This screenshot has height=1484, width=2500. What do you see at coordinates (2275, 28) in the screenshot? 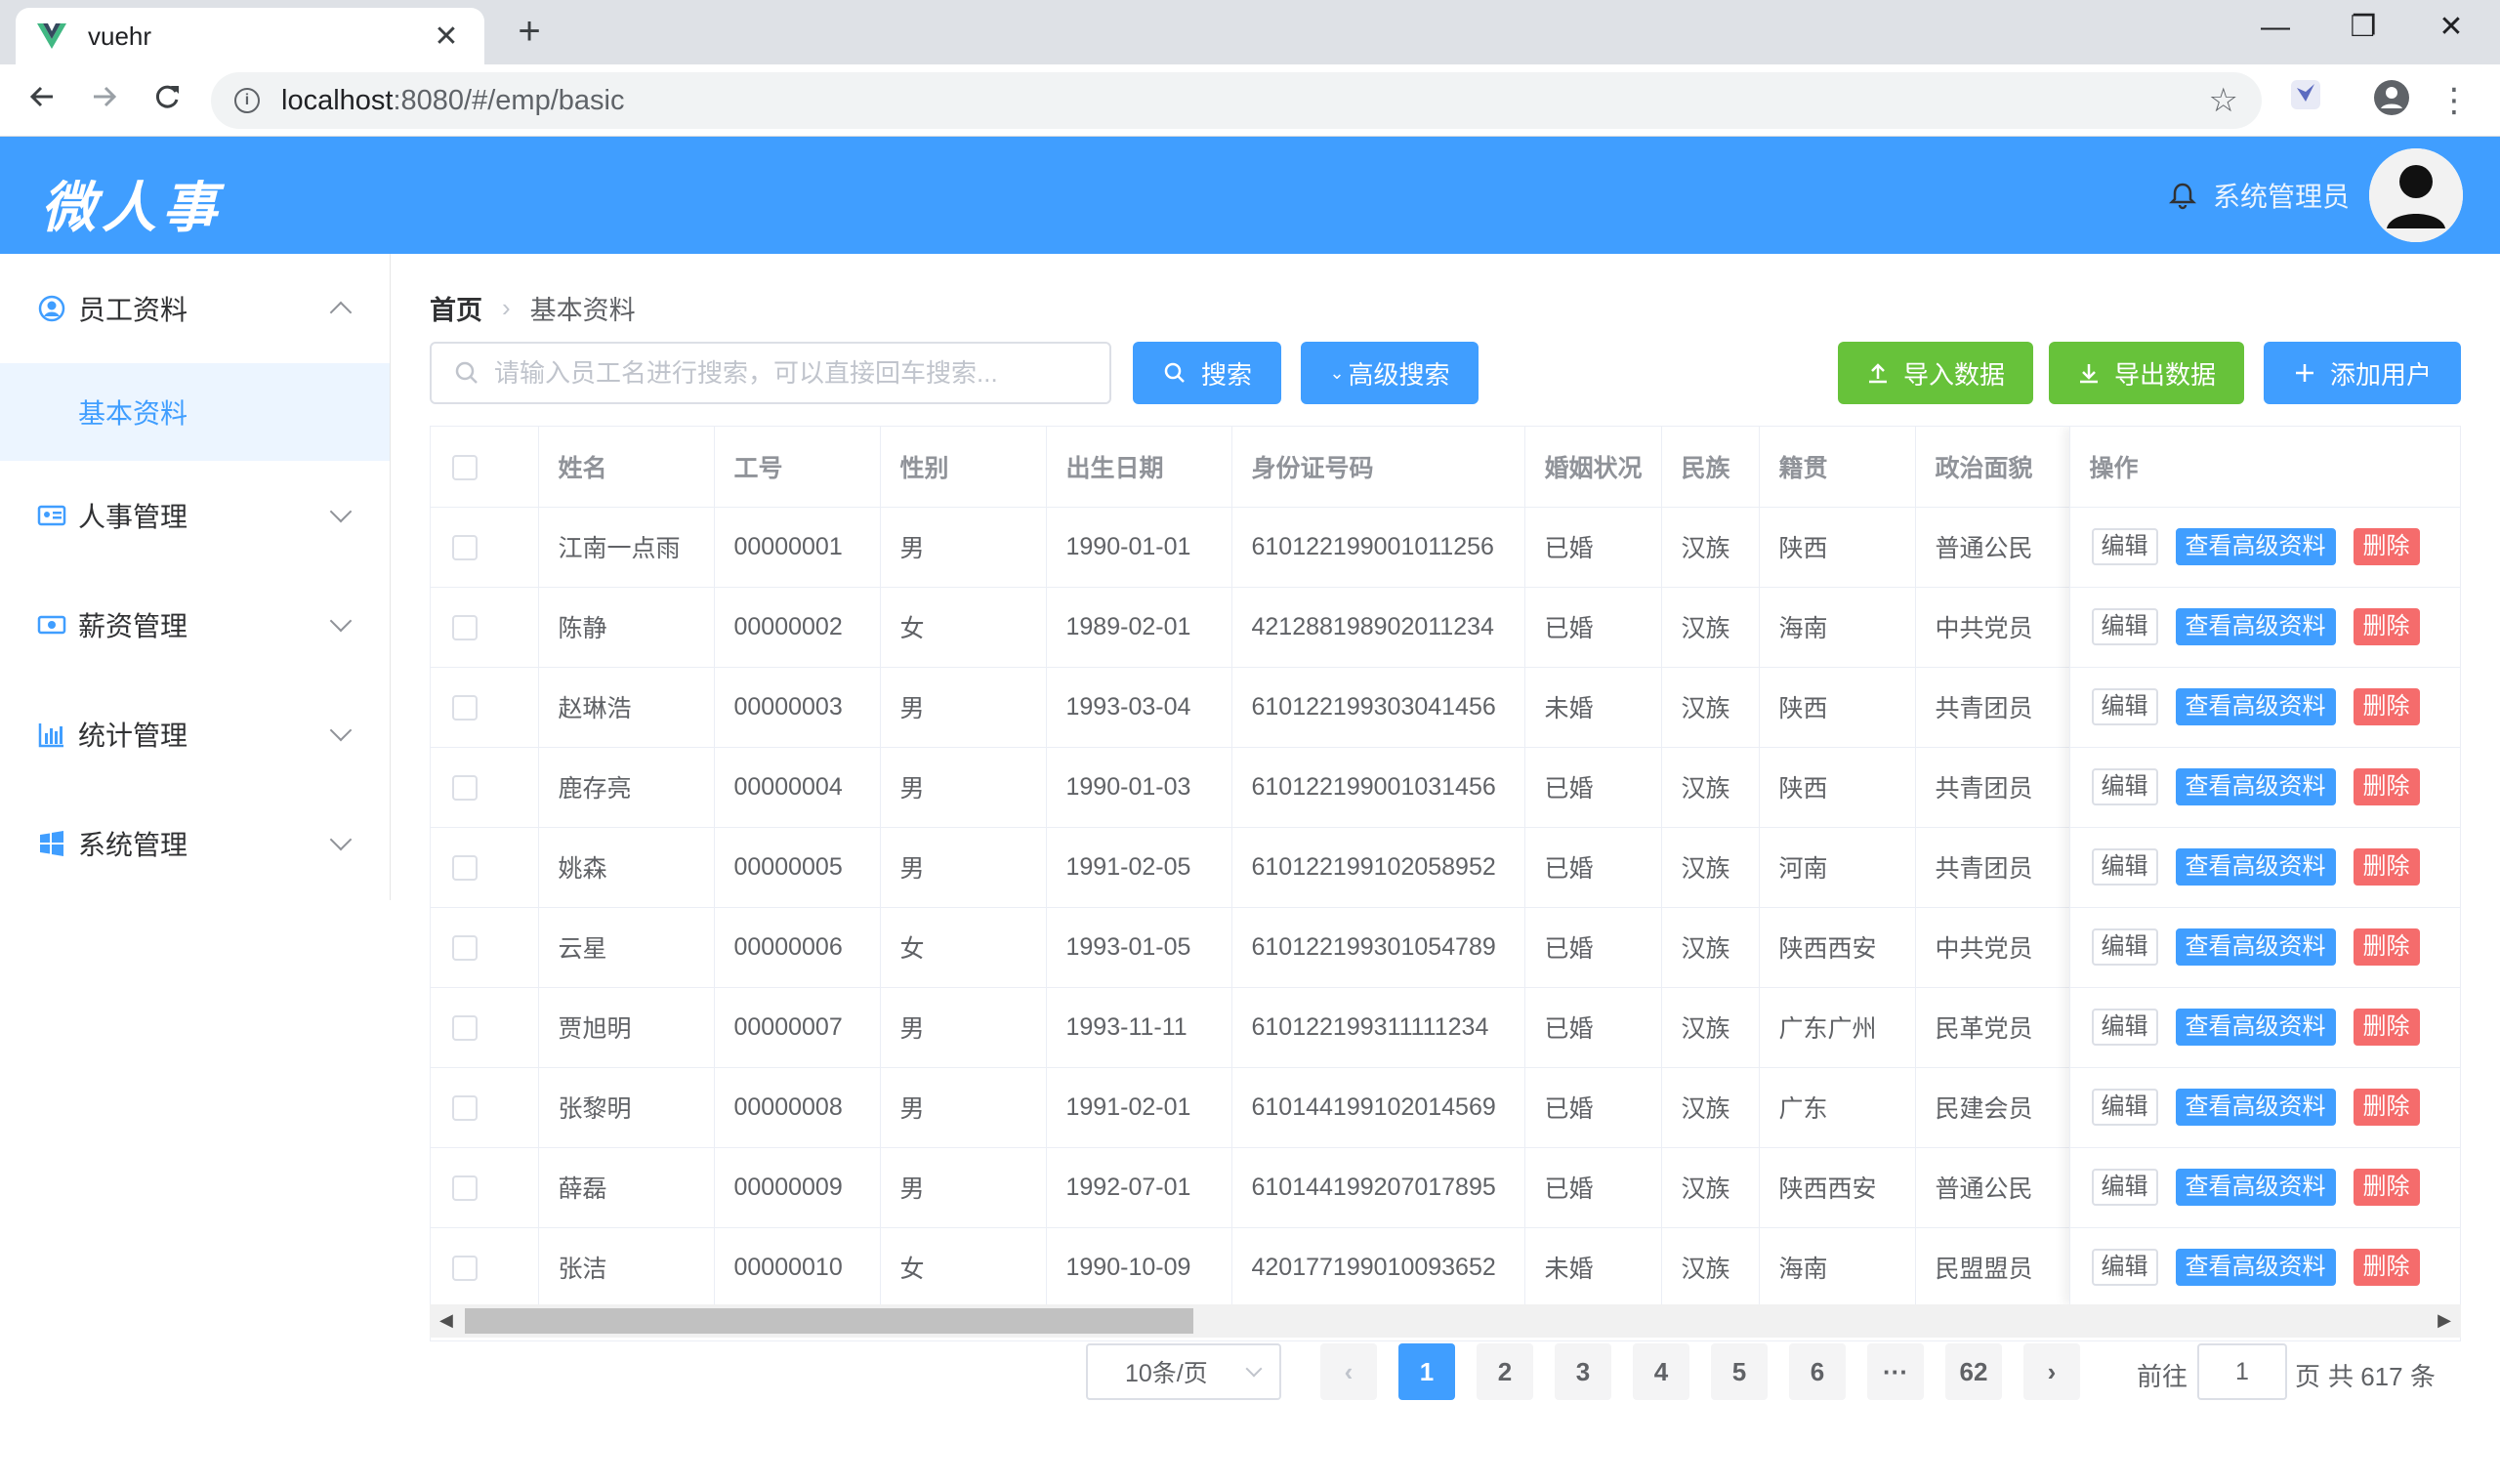
I see `minimize-icon: —` at bounding box center [2275, 28].